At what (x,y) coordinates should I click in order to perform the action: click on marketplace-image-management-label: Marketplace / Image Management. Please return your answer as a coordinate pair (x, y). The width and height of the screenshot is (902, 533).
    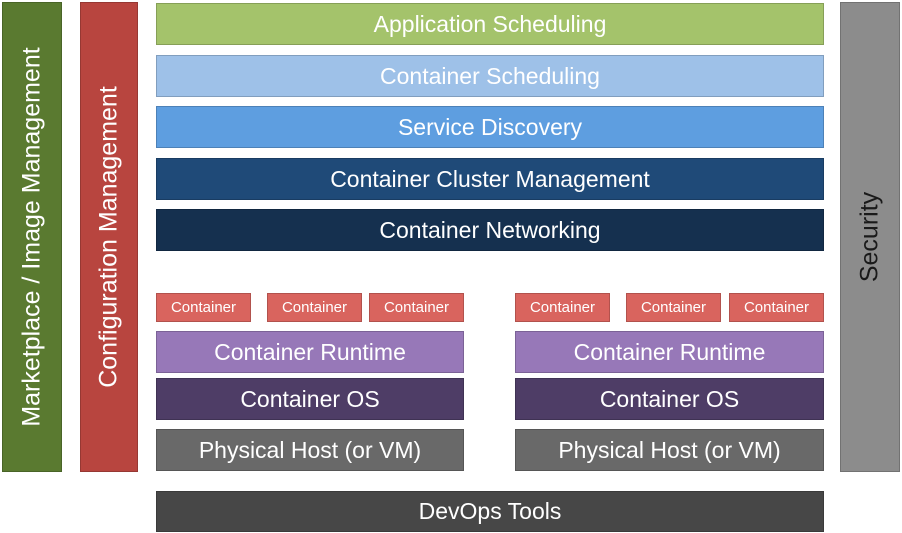
    Looking at the image, I should click on (31, 237).